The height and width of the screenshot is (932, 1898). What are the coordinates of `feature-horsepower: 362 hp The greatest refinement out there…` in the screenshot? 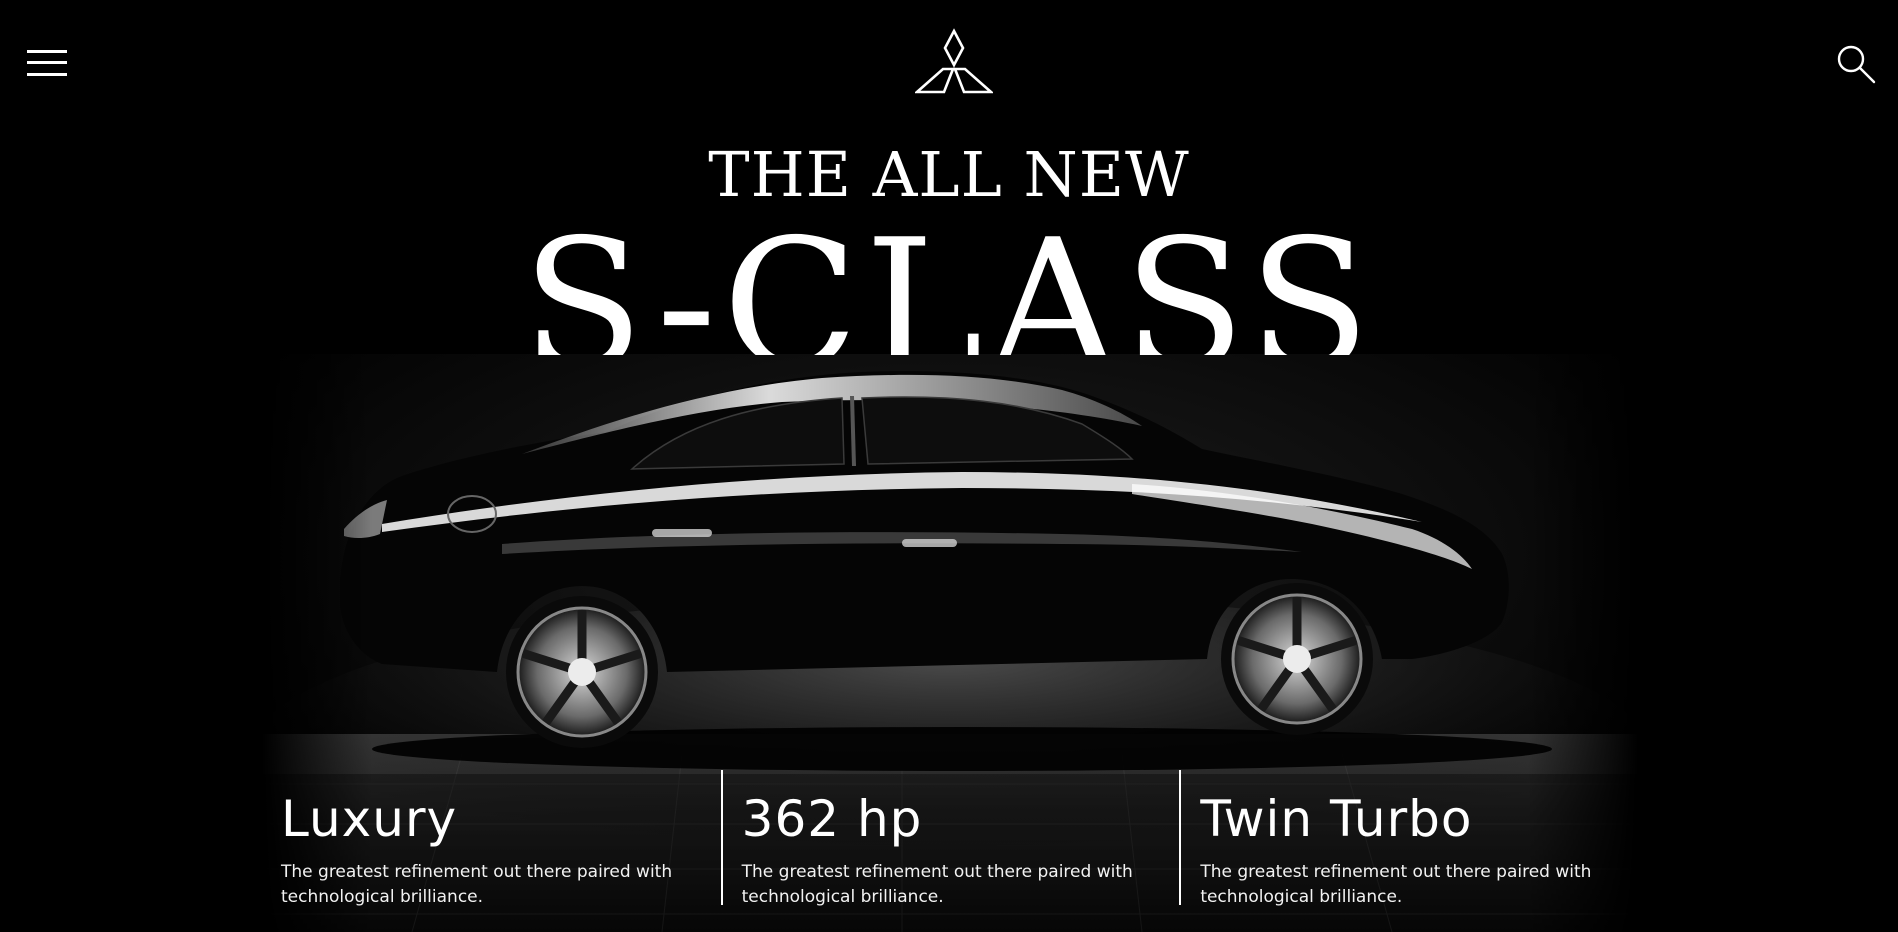 It's located at (950, 838).